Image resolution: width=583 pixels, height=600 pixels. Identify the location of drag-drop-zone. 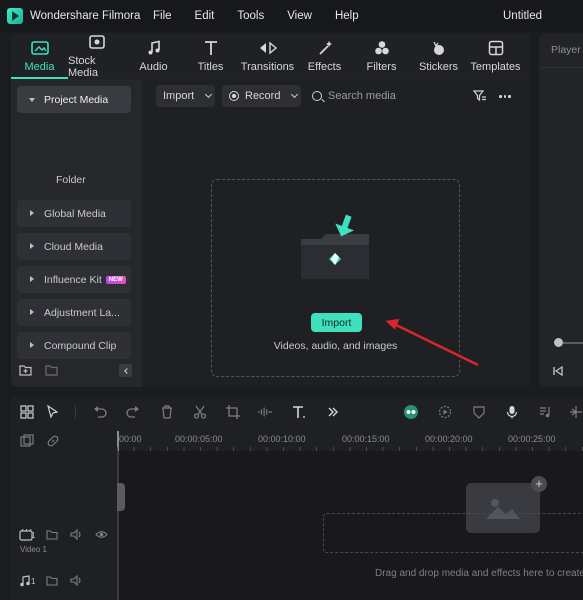
(453, 533).